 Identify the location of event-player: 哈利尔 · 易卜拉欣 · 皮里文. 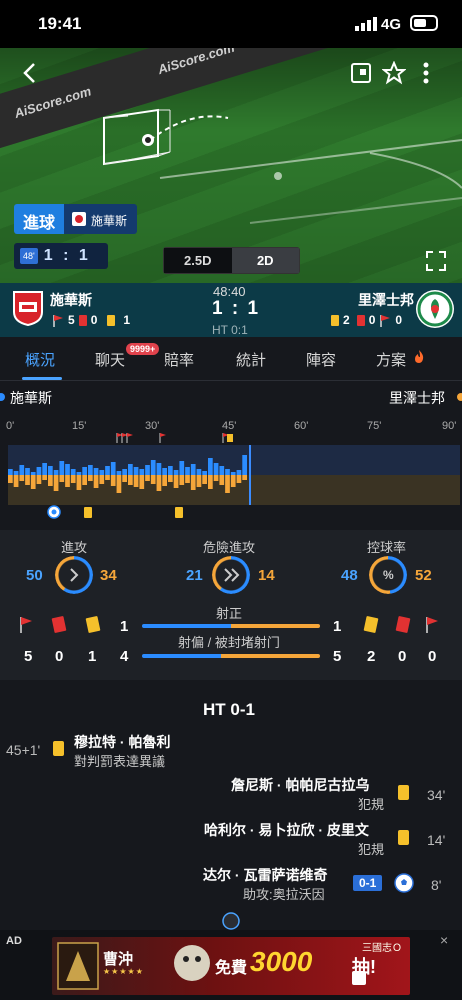
(286, 830).